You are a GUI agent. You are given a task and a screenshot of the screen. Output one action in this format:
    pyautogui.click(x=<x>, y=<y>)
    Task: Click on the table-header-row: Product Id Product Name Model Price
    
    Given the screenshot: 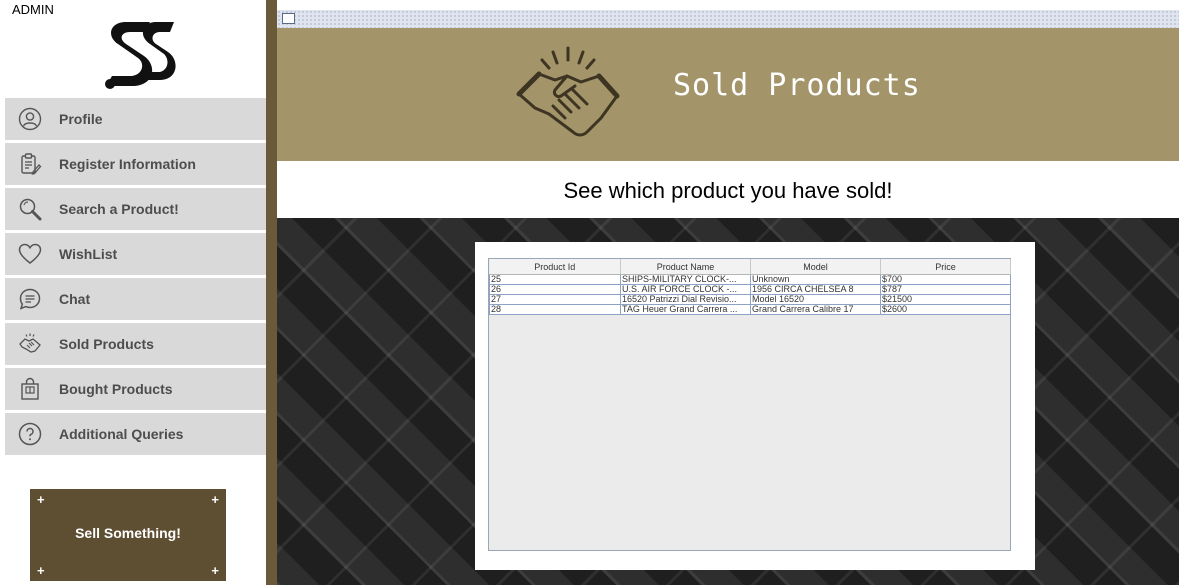 What is the action you would take?
    pyautogui.click(x=750, y=267)
    